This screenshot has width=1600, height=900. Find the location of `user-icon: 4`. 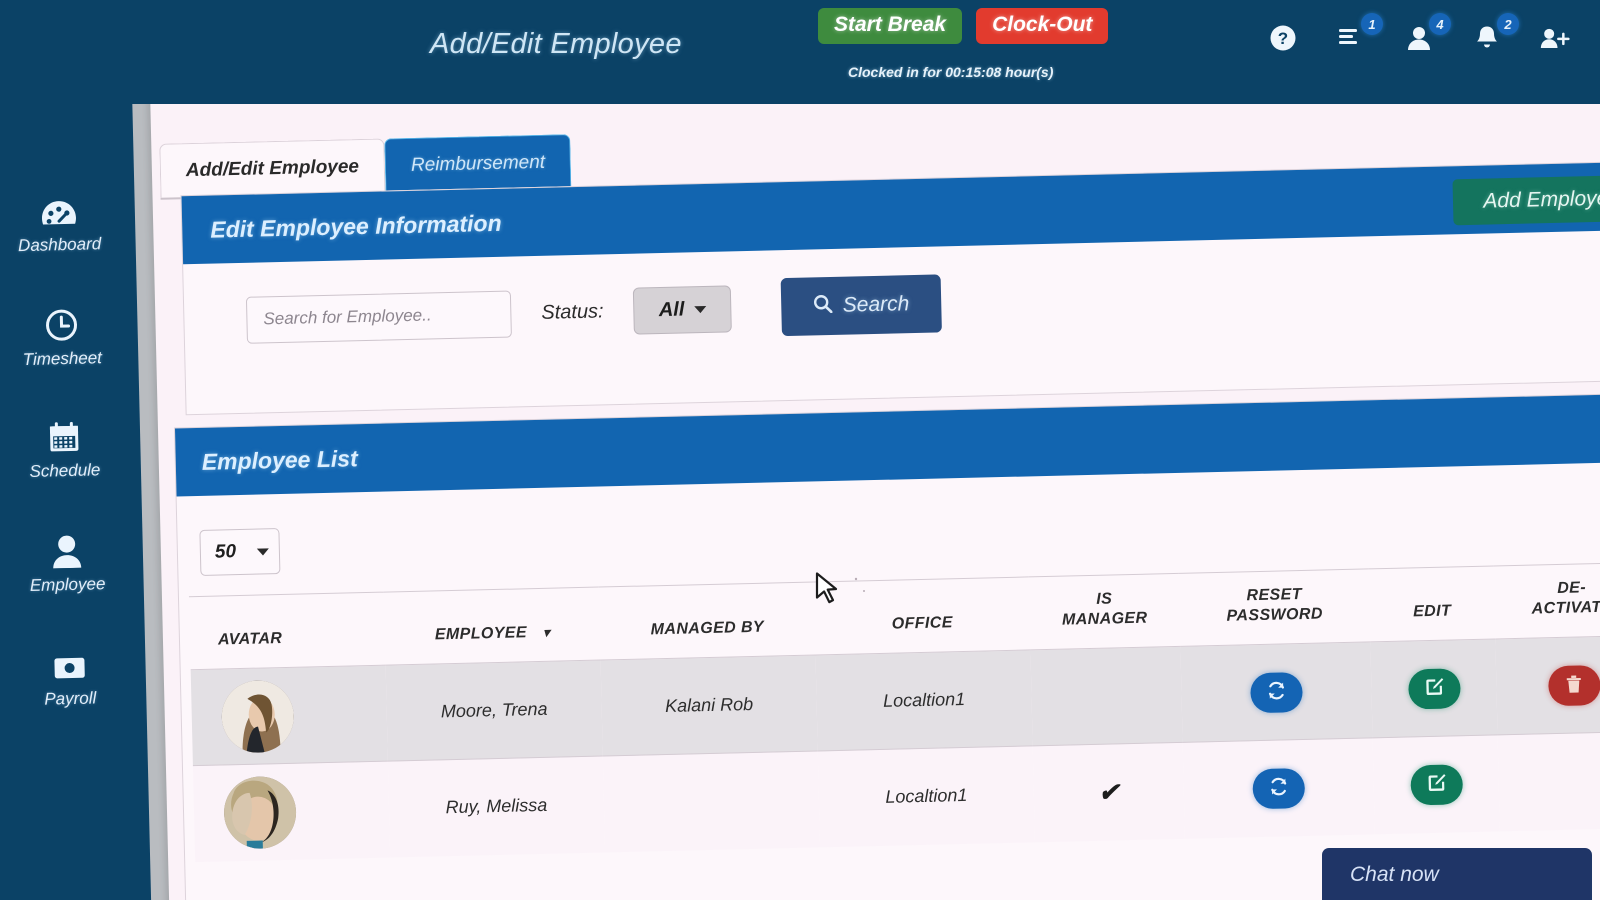

user-icon: 4 is located at coordinates (1427, 33).